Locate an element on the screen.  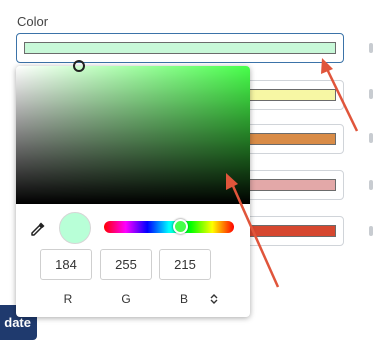
green-label: G is located at coordinates (126, 299).